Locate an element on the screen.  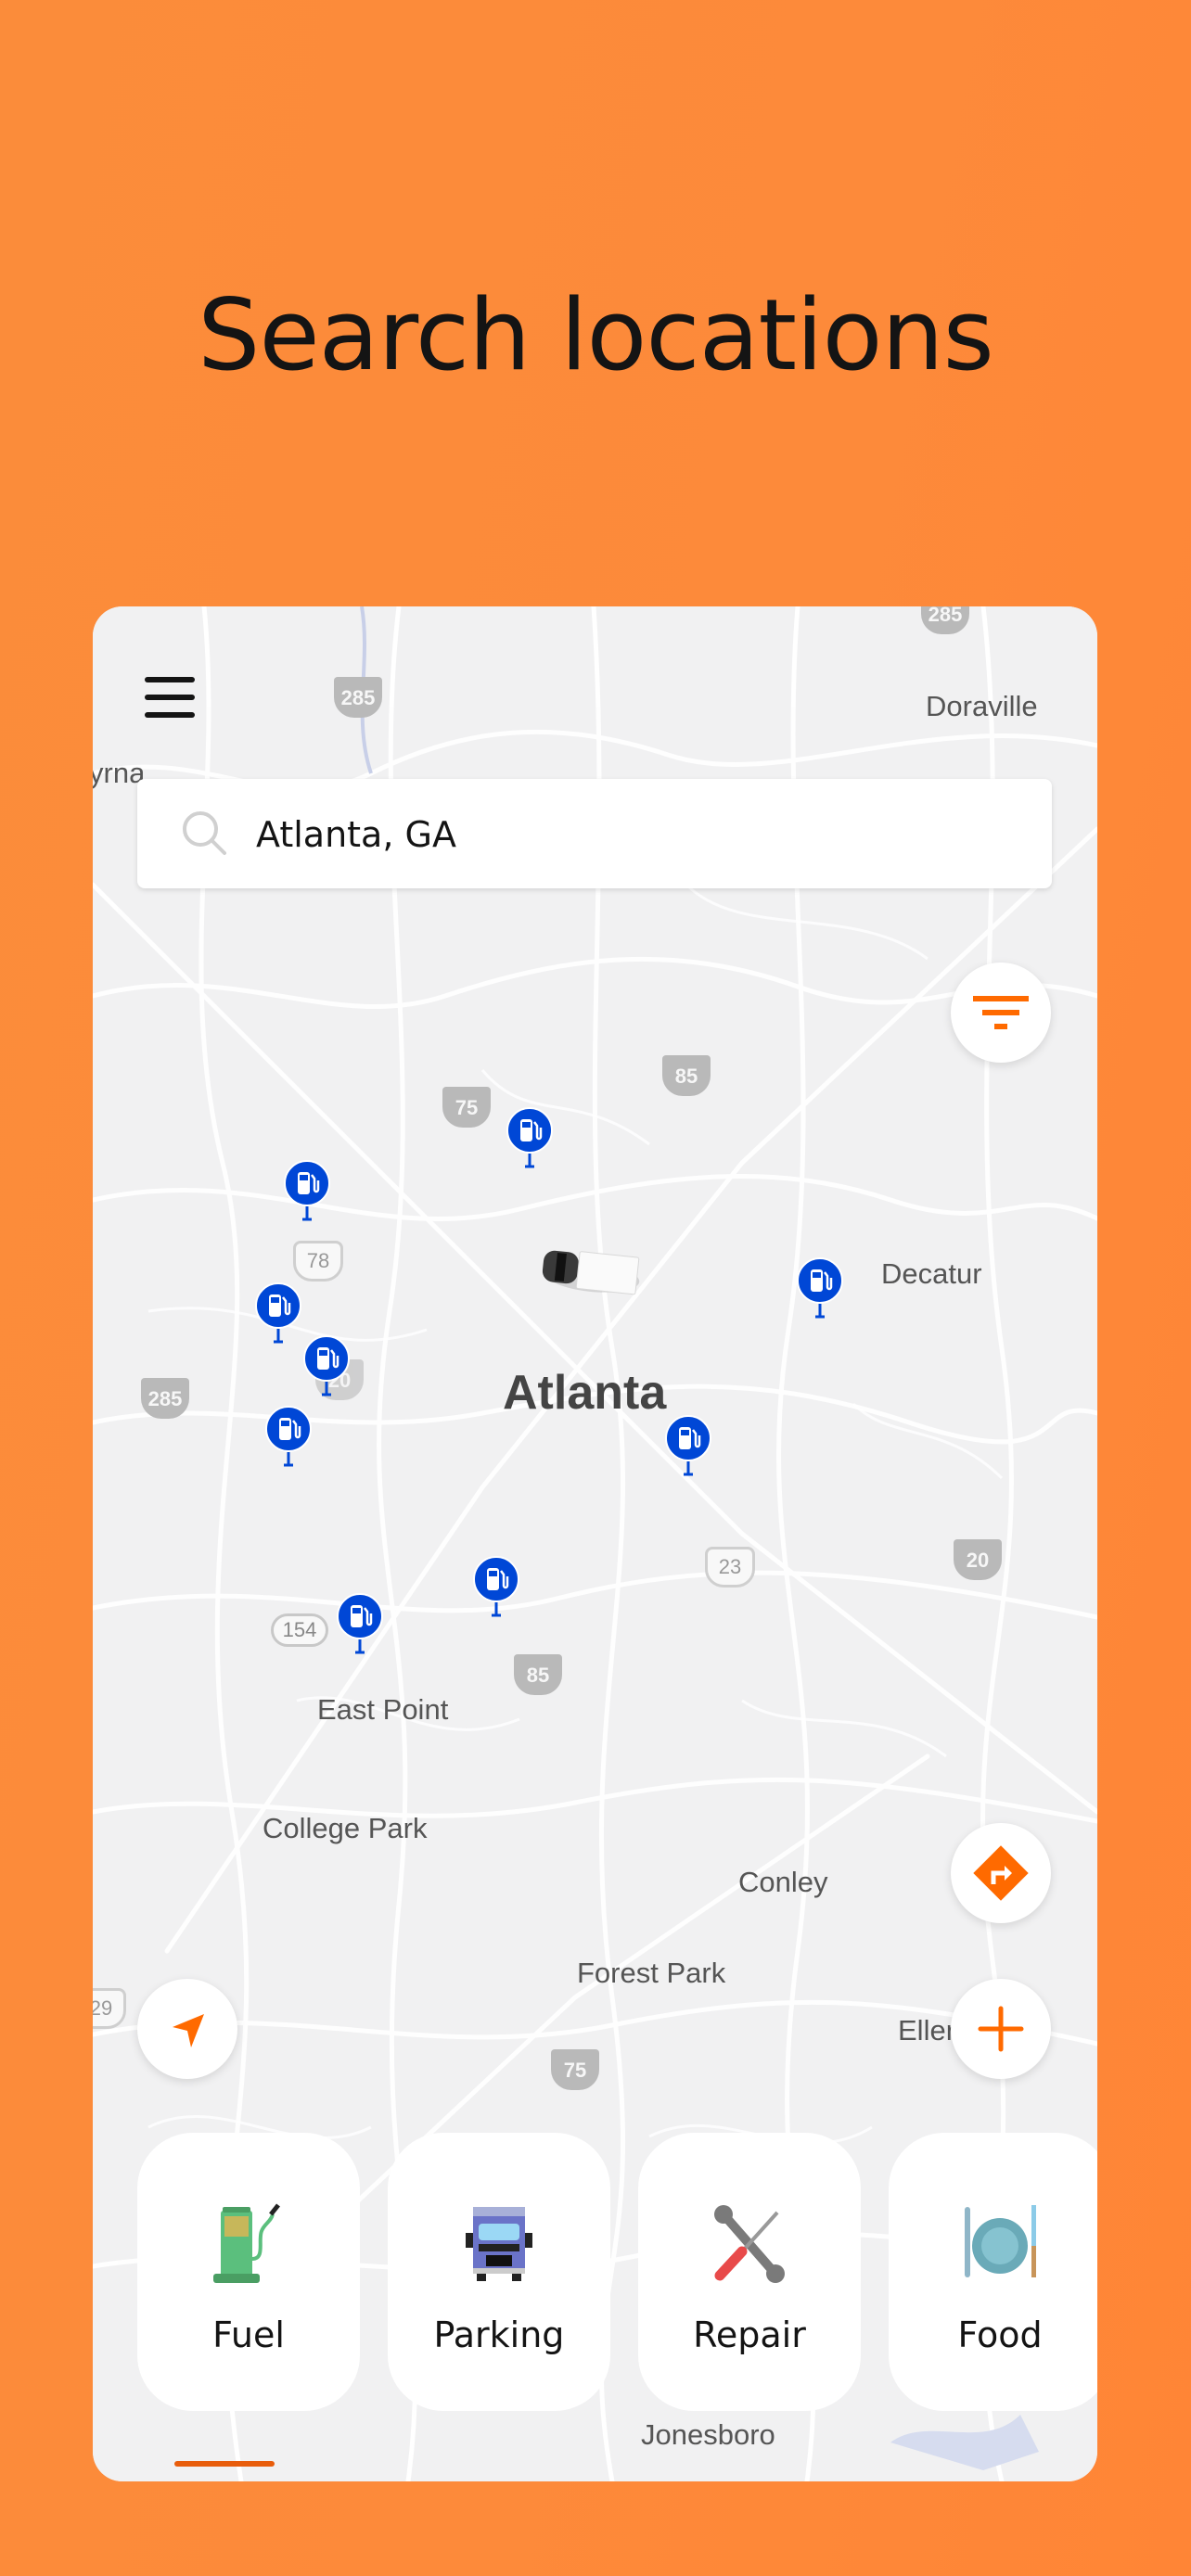
search-bar is located at coordinates (594, 834).